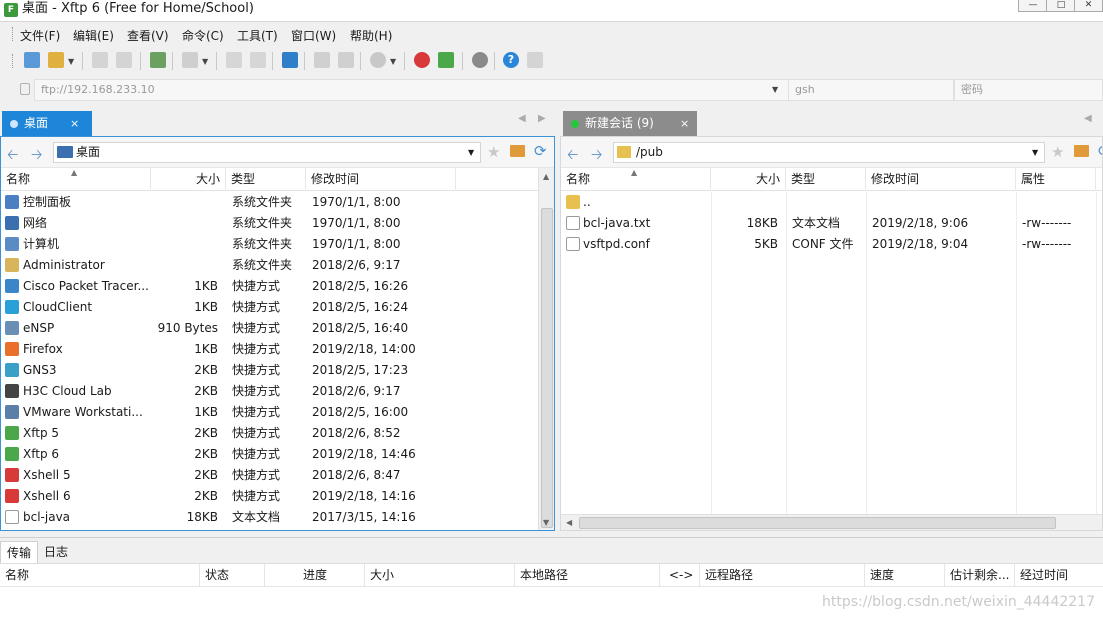  I want to click on file-row: Xftp 6 2KB 快捷方式 2019/2/18, 14:46, so click(269, 454).